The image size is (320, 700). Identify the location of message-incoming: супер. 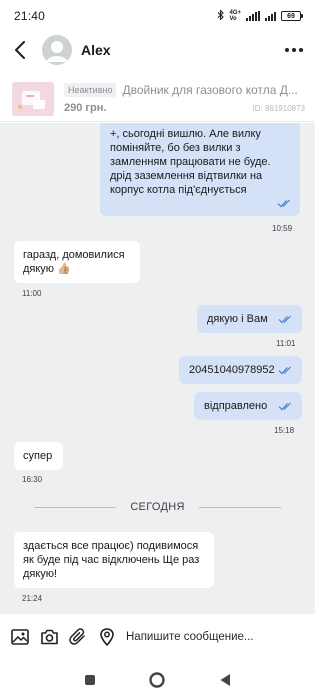
(38, 456).